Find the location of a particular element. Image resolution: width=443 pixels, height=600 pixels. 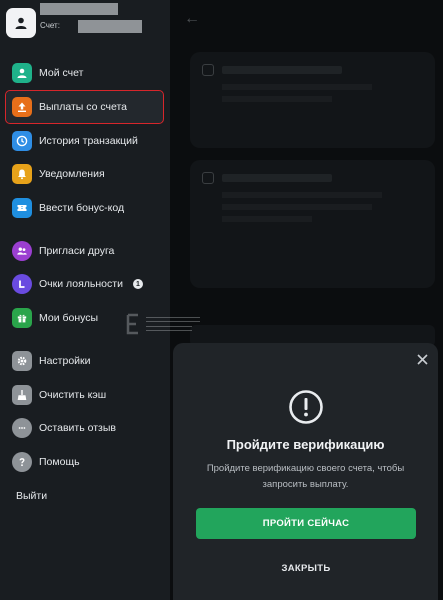

watermark-logo is located at coordinates (176, 324).